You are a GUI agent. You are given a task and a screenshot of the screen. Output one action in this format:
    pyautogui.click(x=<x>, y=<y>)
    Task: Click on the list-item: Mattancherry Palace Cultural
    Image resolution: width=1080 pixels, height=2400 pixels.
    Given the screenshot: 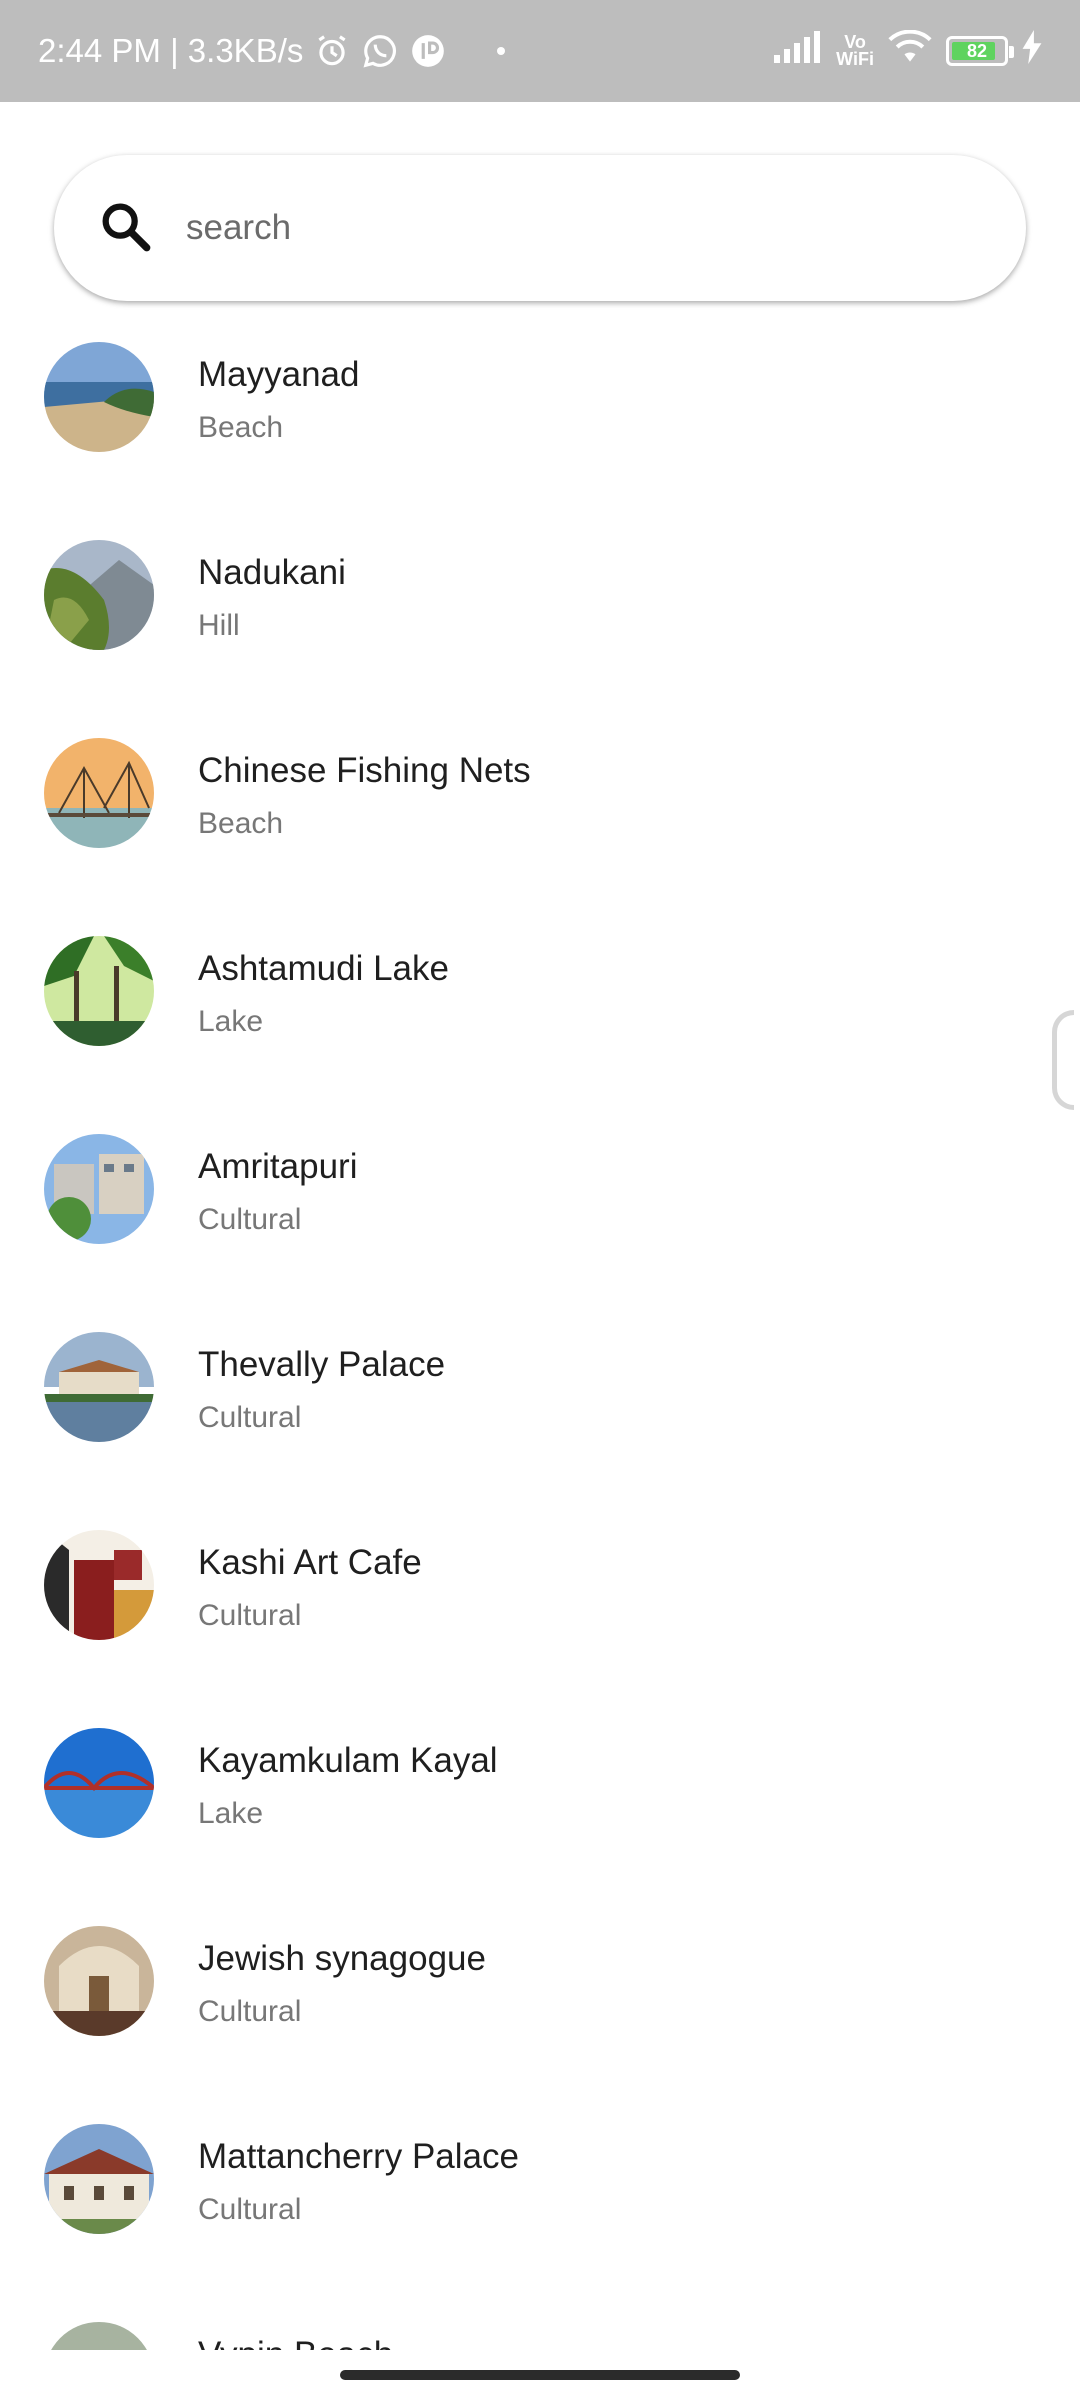 What is the action you would take?
    pyautogui.click(x=540, y=2211)
    